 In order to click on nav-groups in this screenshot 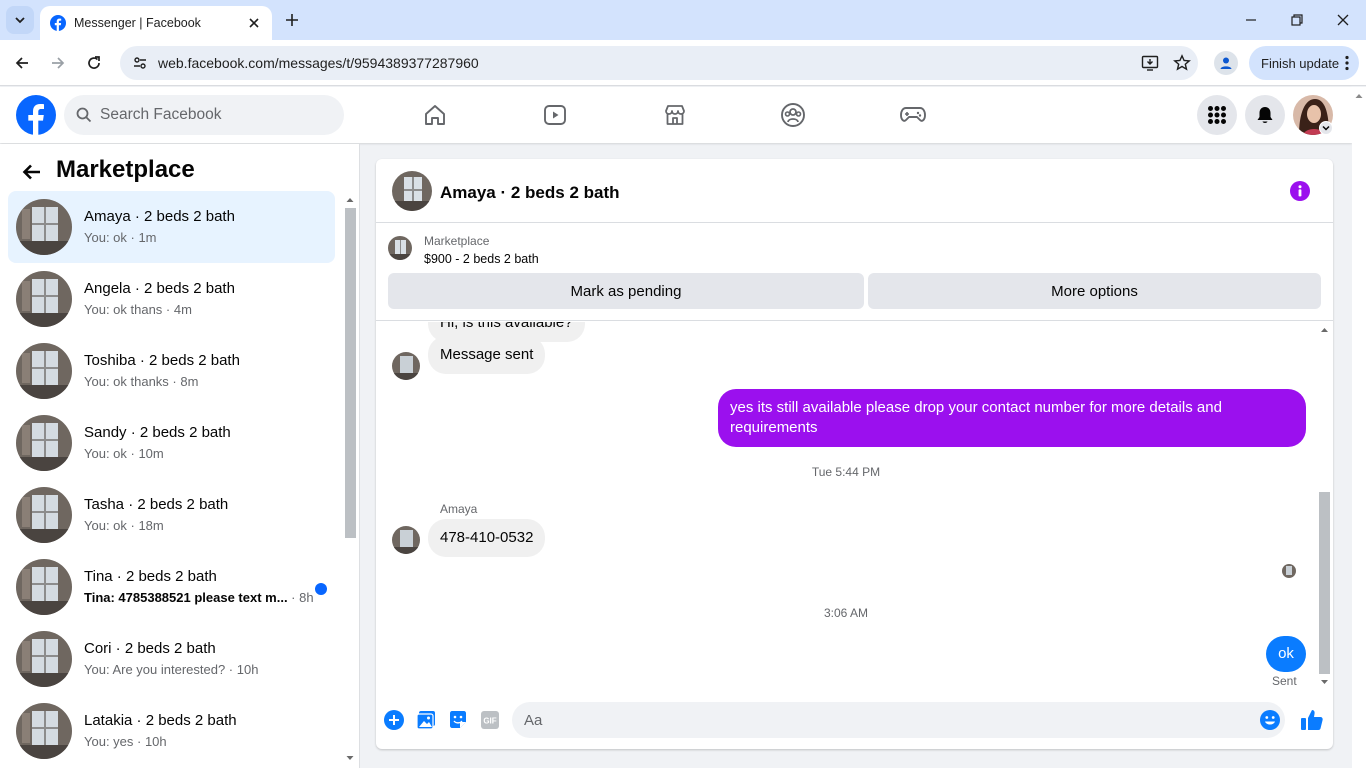, I will do `click(793, 115)`.